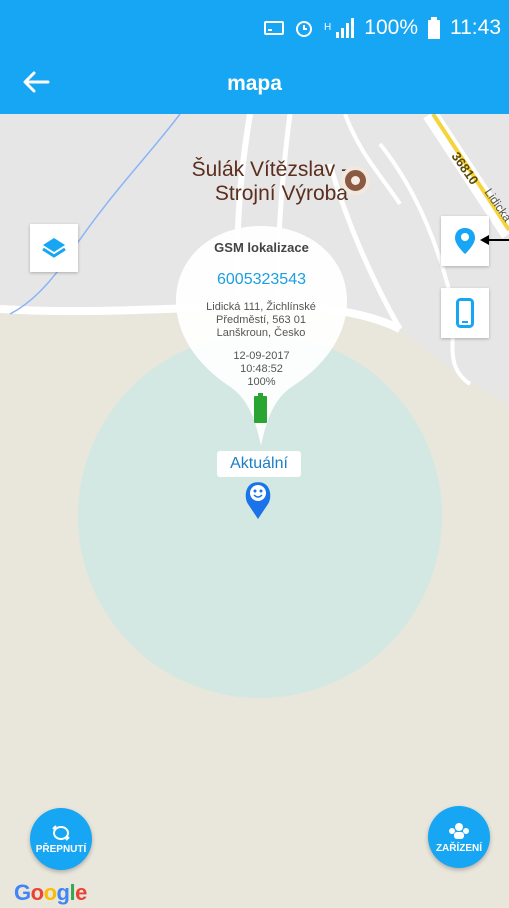 This screenshot has height=908, width=509. Describe the element at coordinates (61, 849) in the screenshot. I see `switch-label: PŘEPNUTÍ` at that location.